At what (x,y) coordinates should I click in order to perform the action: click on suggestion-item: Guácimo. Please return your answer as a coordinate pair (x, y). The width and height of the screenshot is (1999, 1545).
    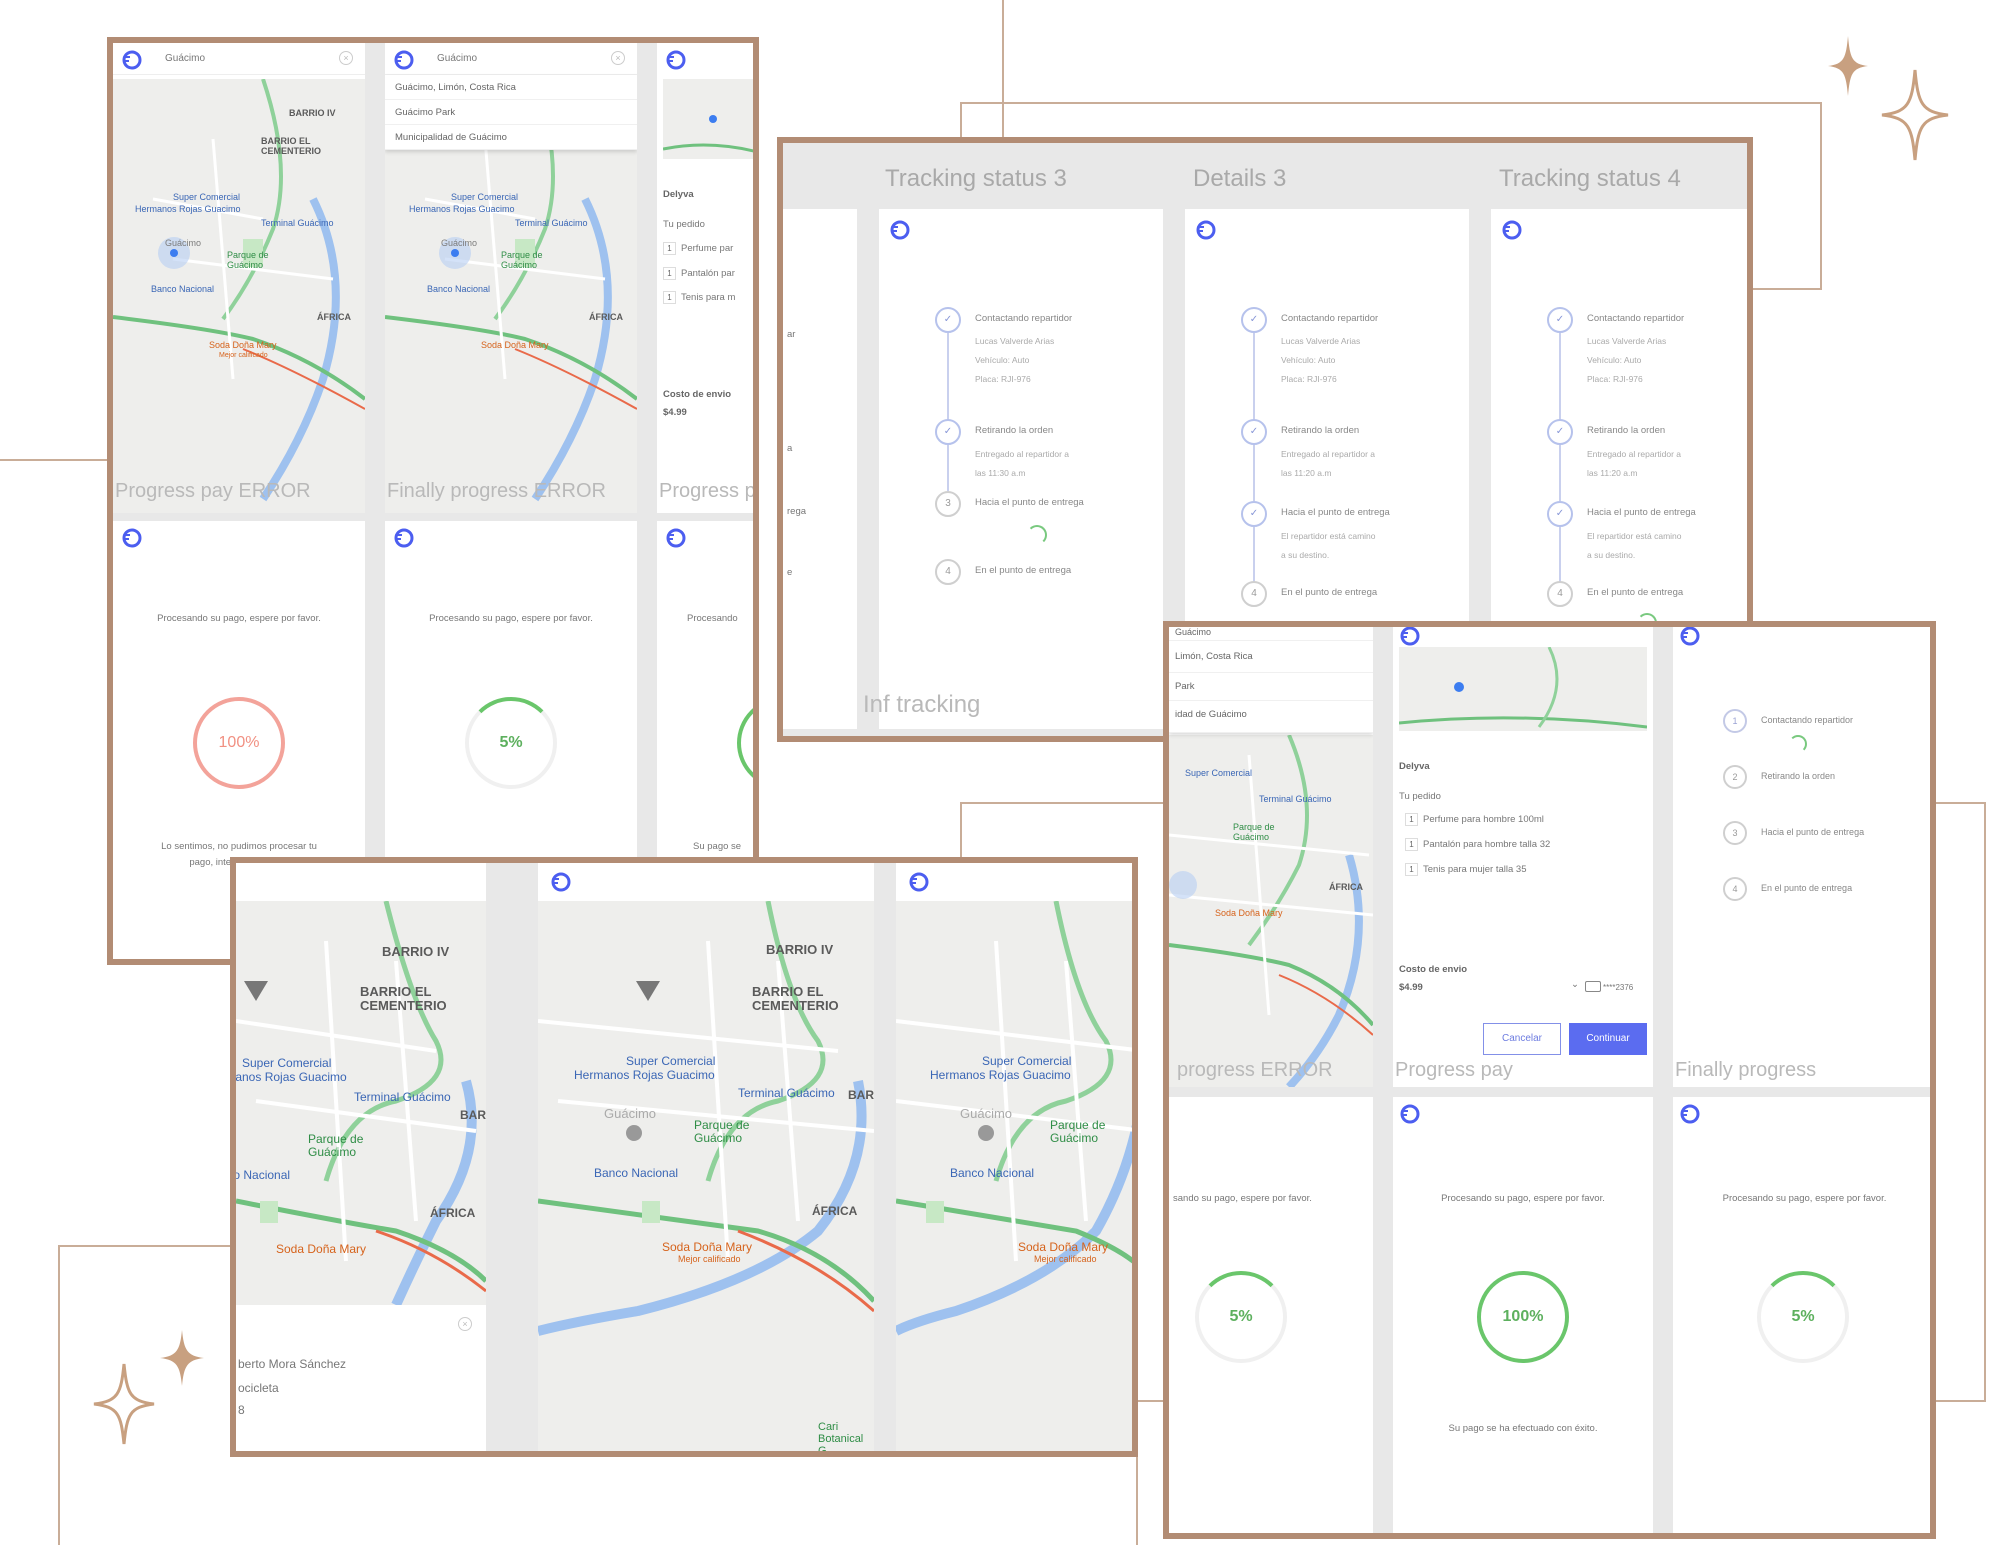
    Looking at the image, I should click on (1271, 634).